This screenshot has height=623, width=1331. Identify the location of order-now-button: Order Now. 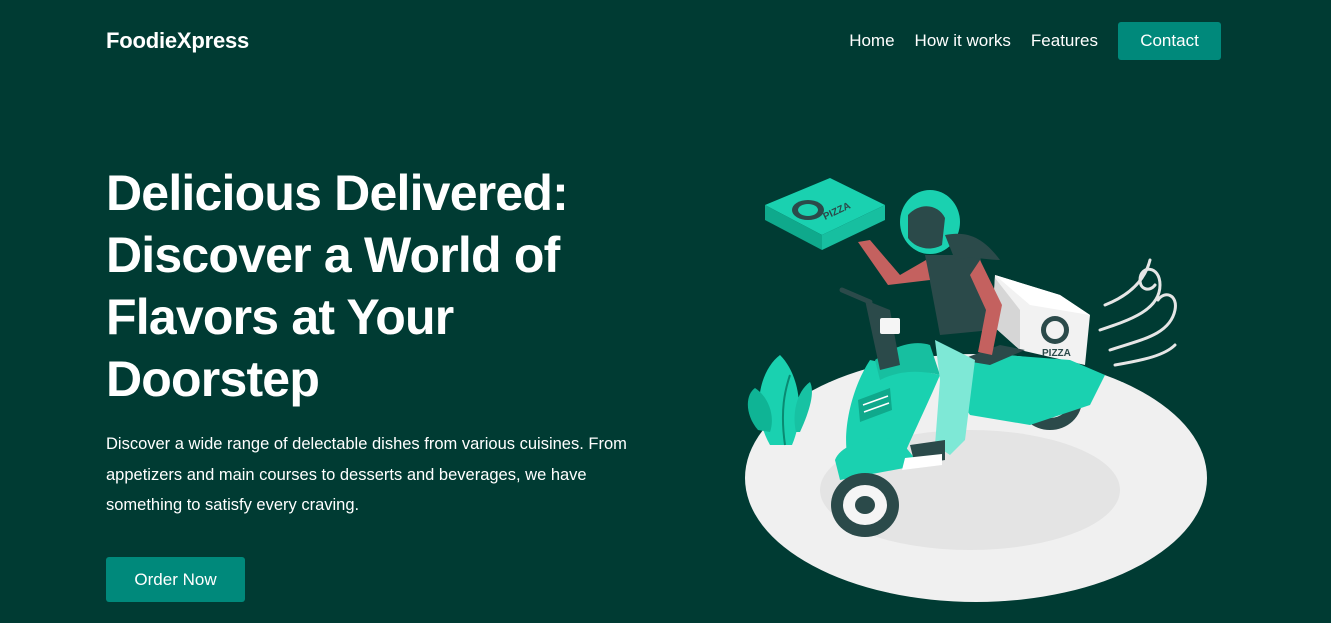
(175, 579).